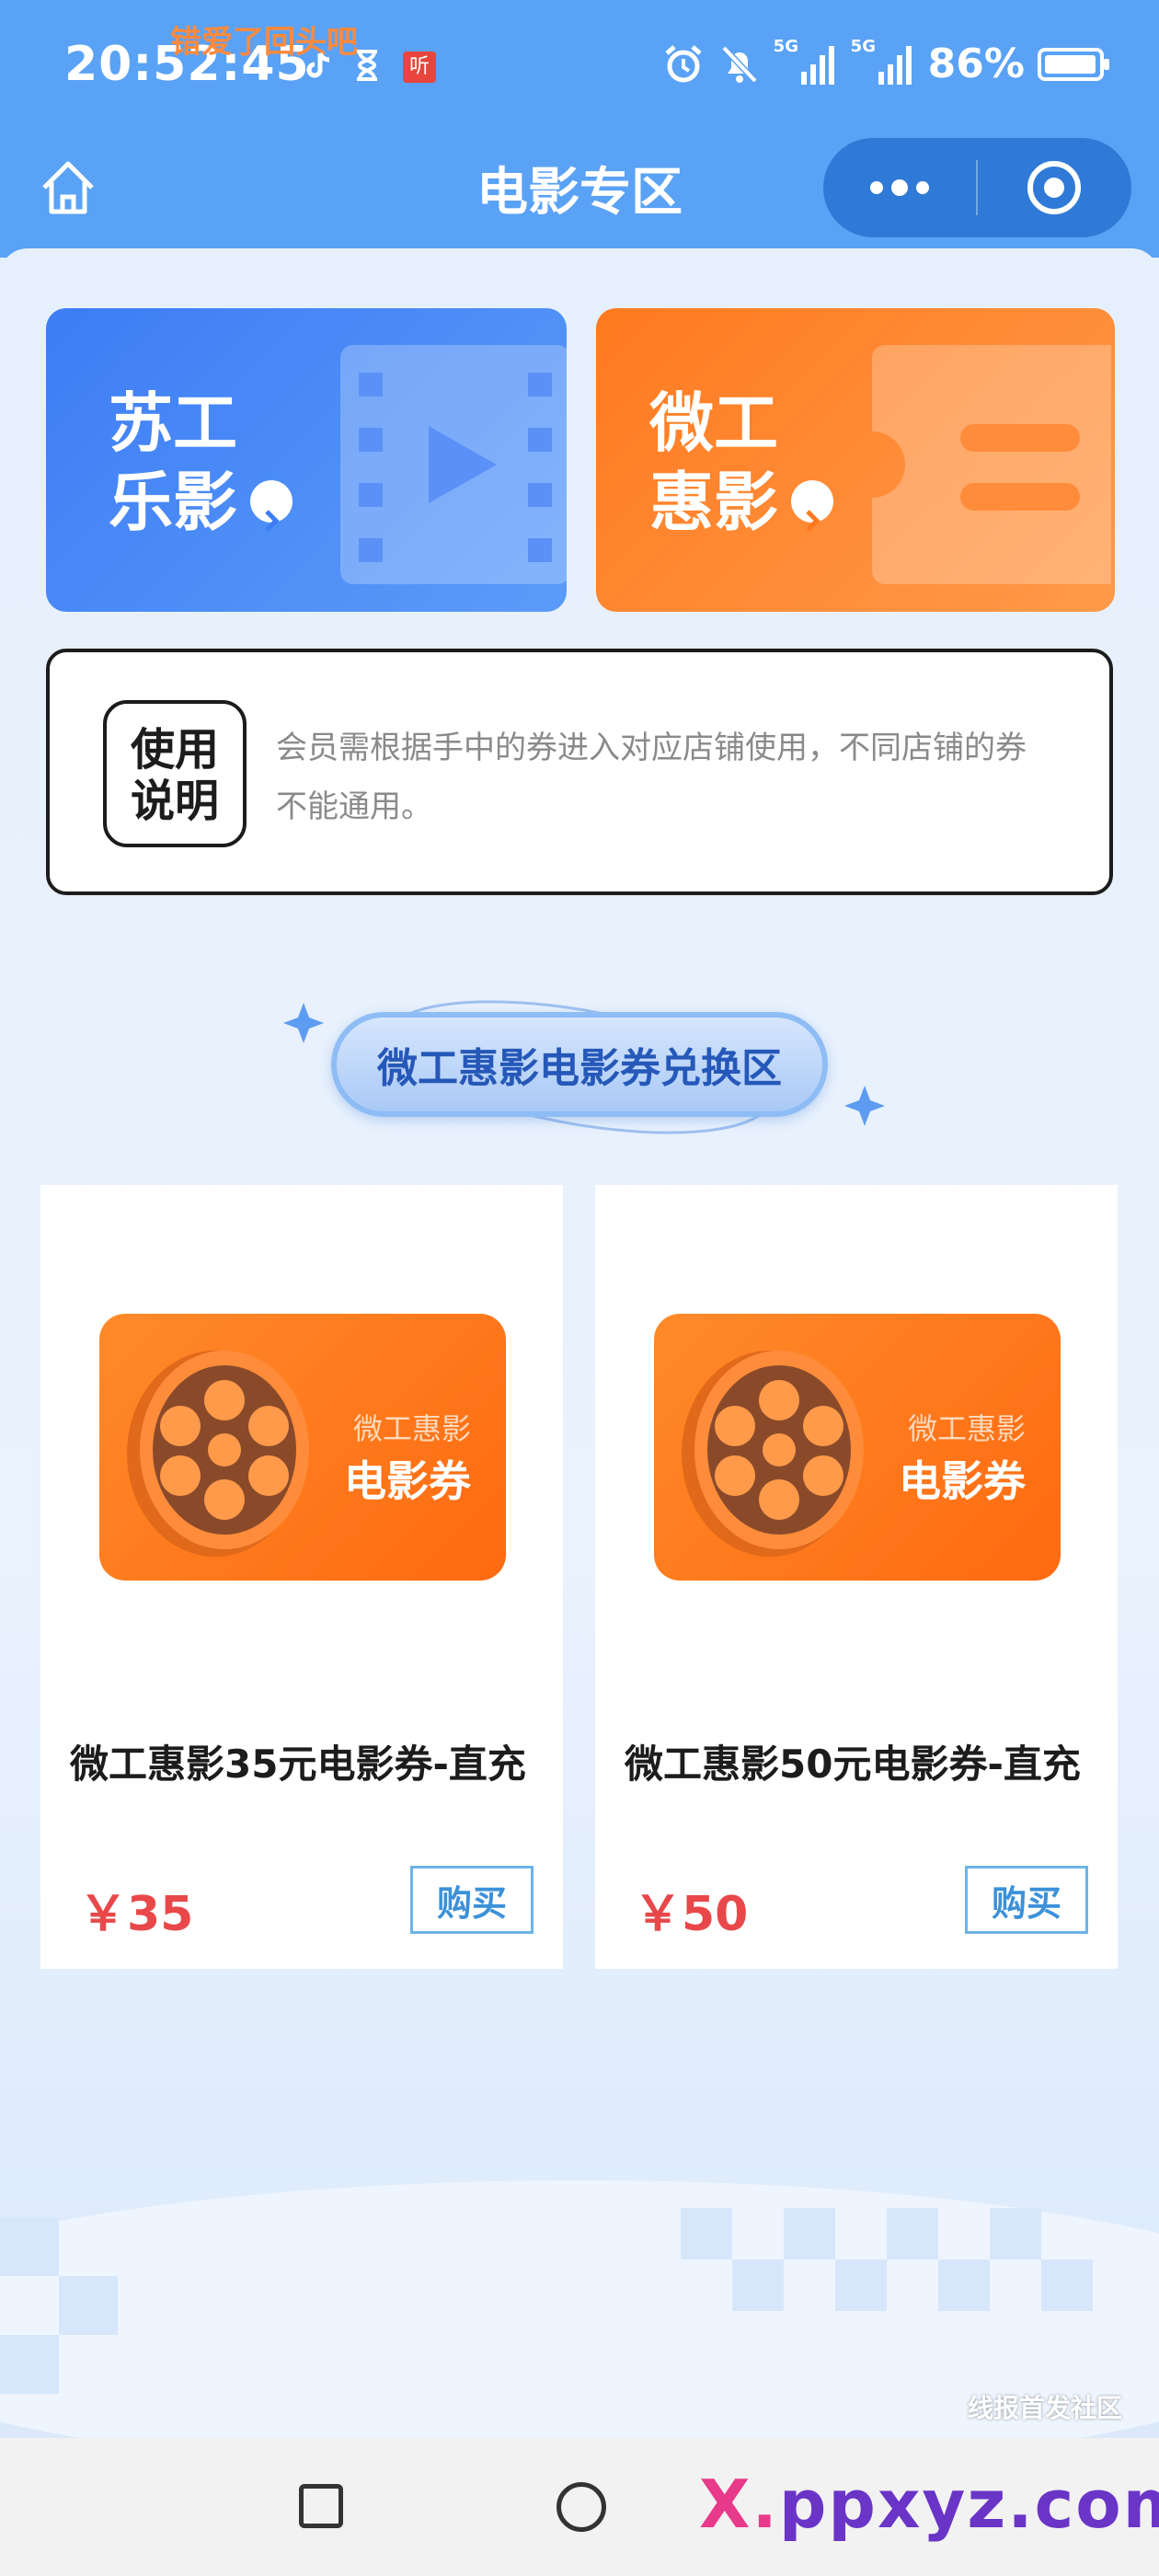  Describe the element at coordinates (298, 1764) in the screenshot. I see `product-title: 微工惠影35元电影券-直充` at that location.